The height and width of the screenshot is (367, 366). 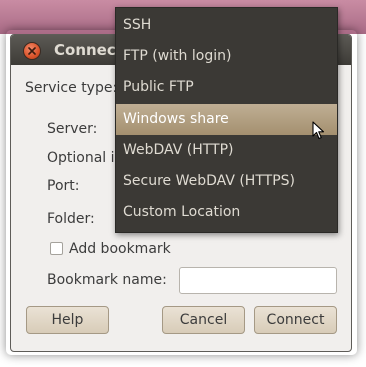 What do you see at coordinates (85, 158) in the screenshot?
I see `optional-information-label: Optional in` at bounding box center [85, 158].